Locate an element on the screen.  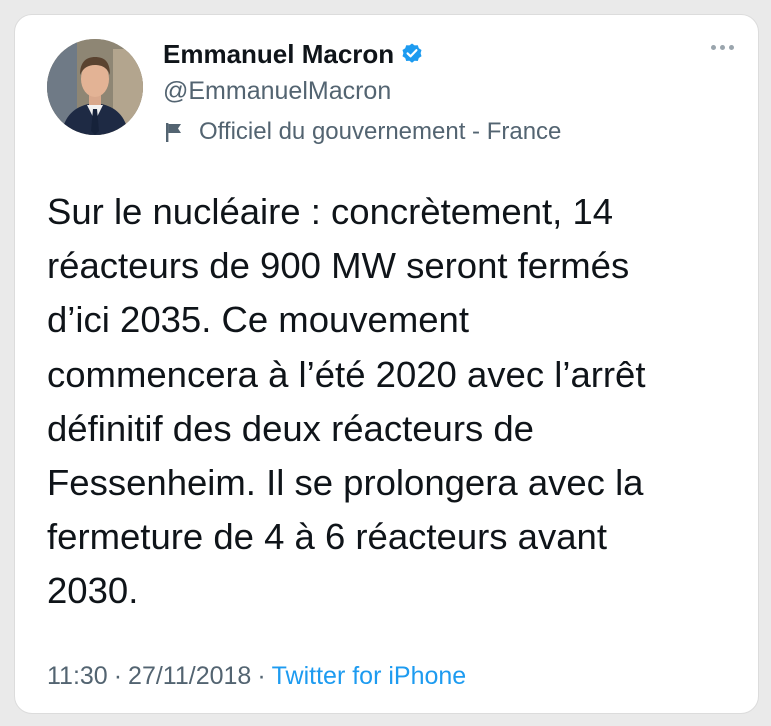
tweet-date: 27/11/2018 is located at coordinates (189, 676).